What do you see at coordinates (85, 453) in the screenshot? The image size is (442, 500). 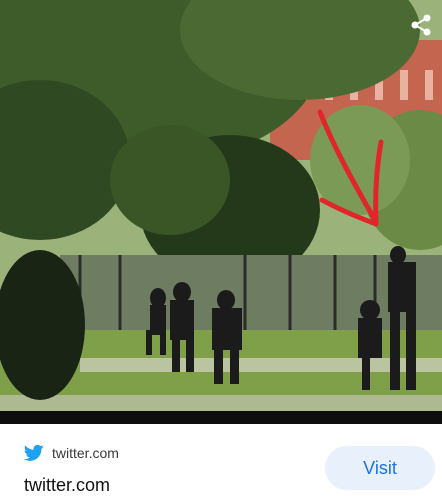 I see `source-domain: twitter.com` at bounding box center [85, 453].